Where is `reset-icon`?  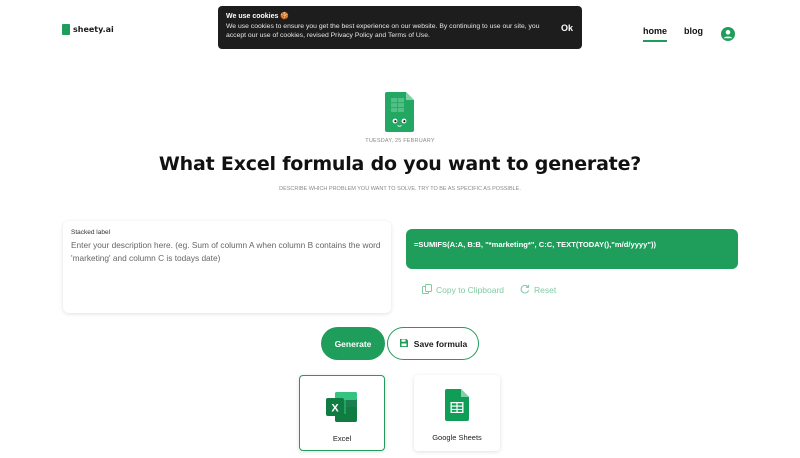 reset-icon is located at coordinates (525, 290).